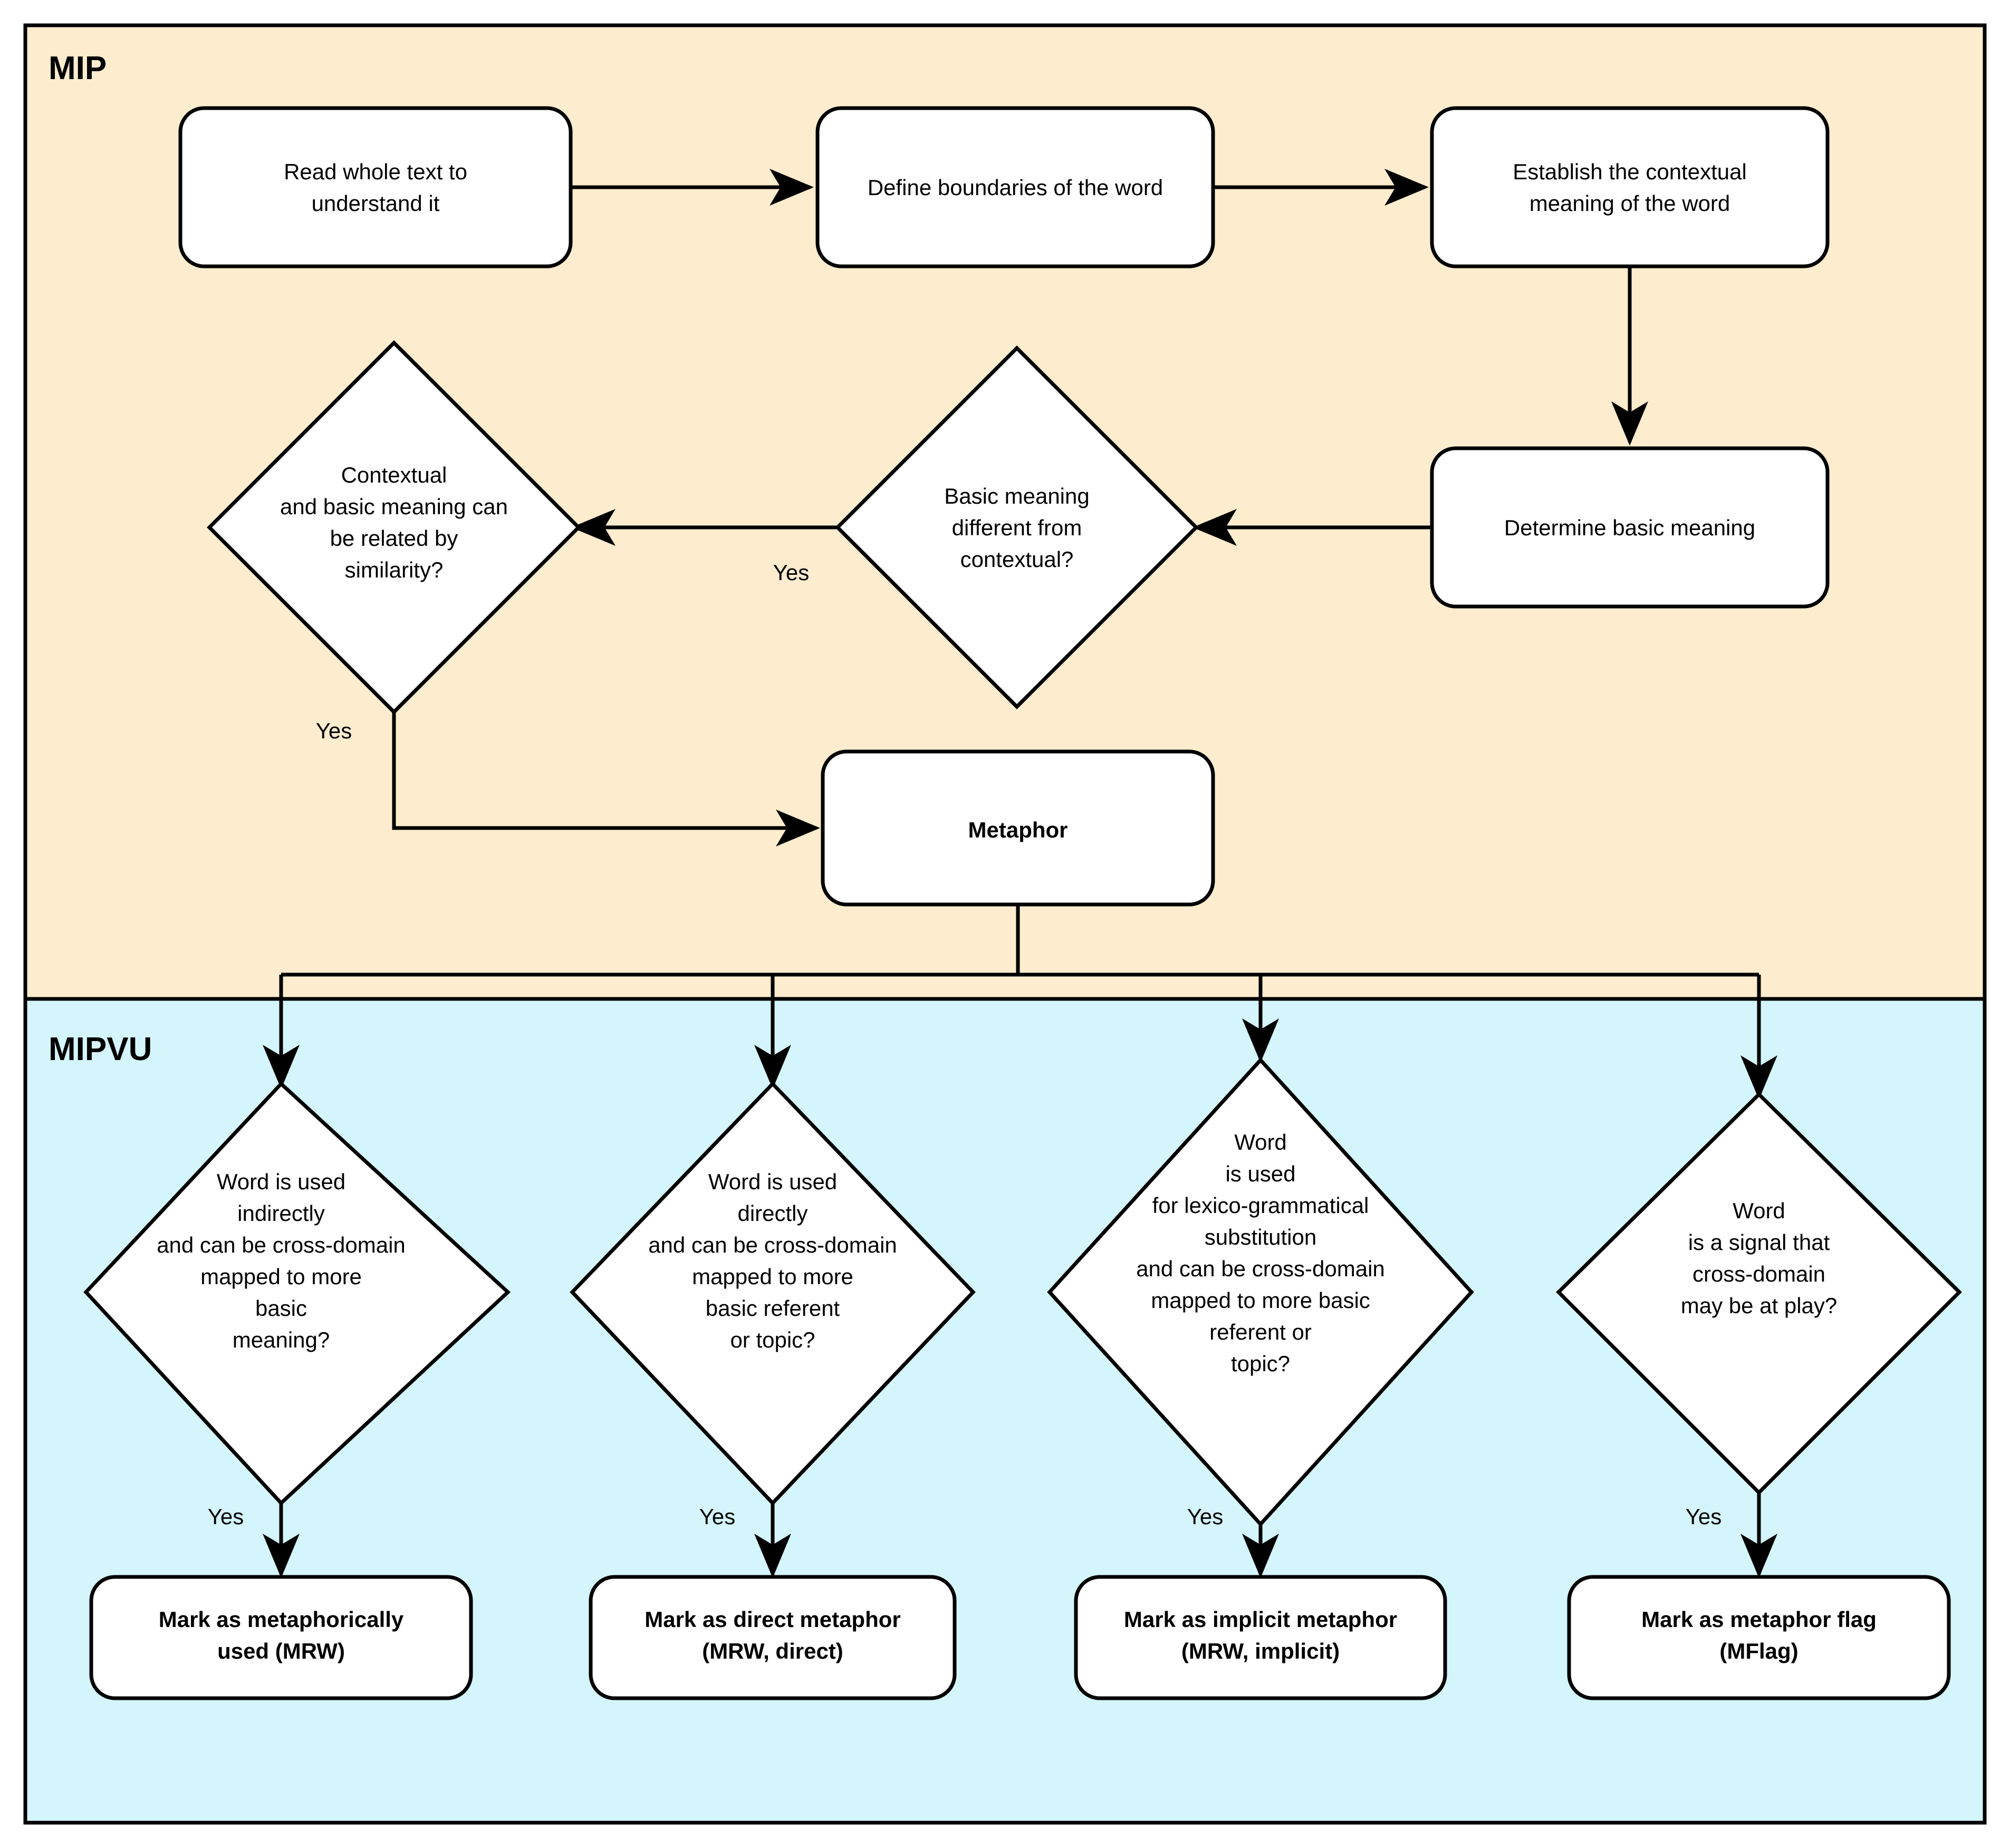  I want to click on band-label-mipvu: MIPVU, so click(101, 1049).